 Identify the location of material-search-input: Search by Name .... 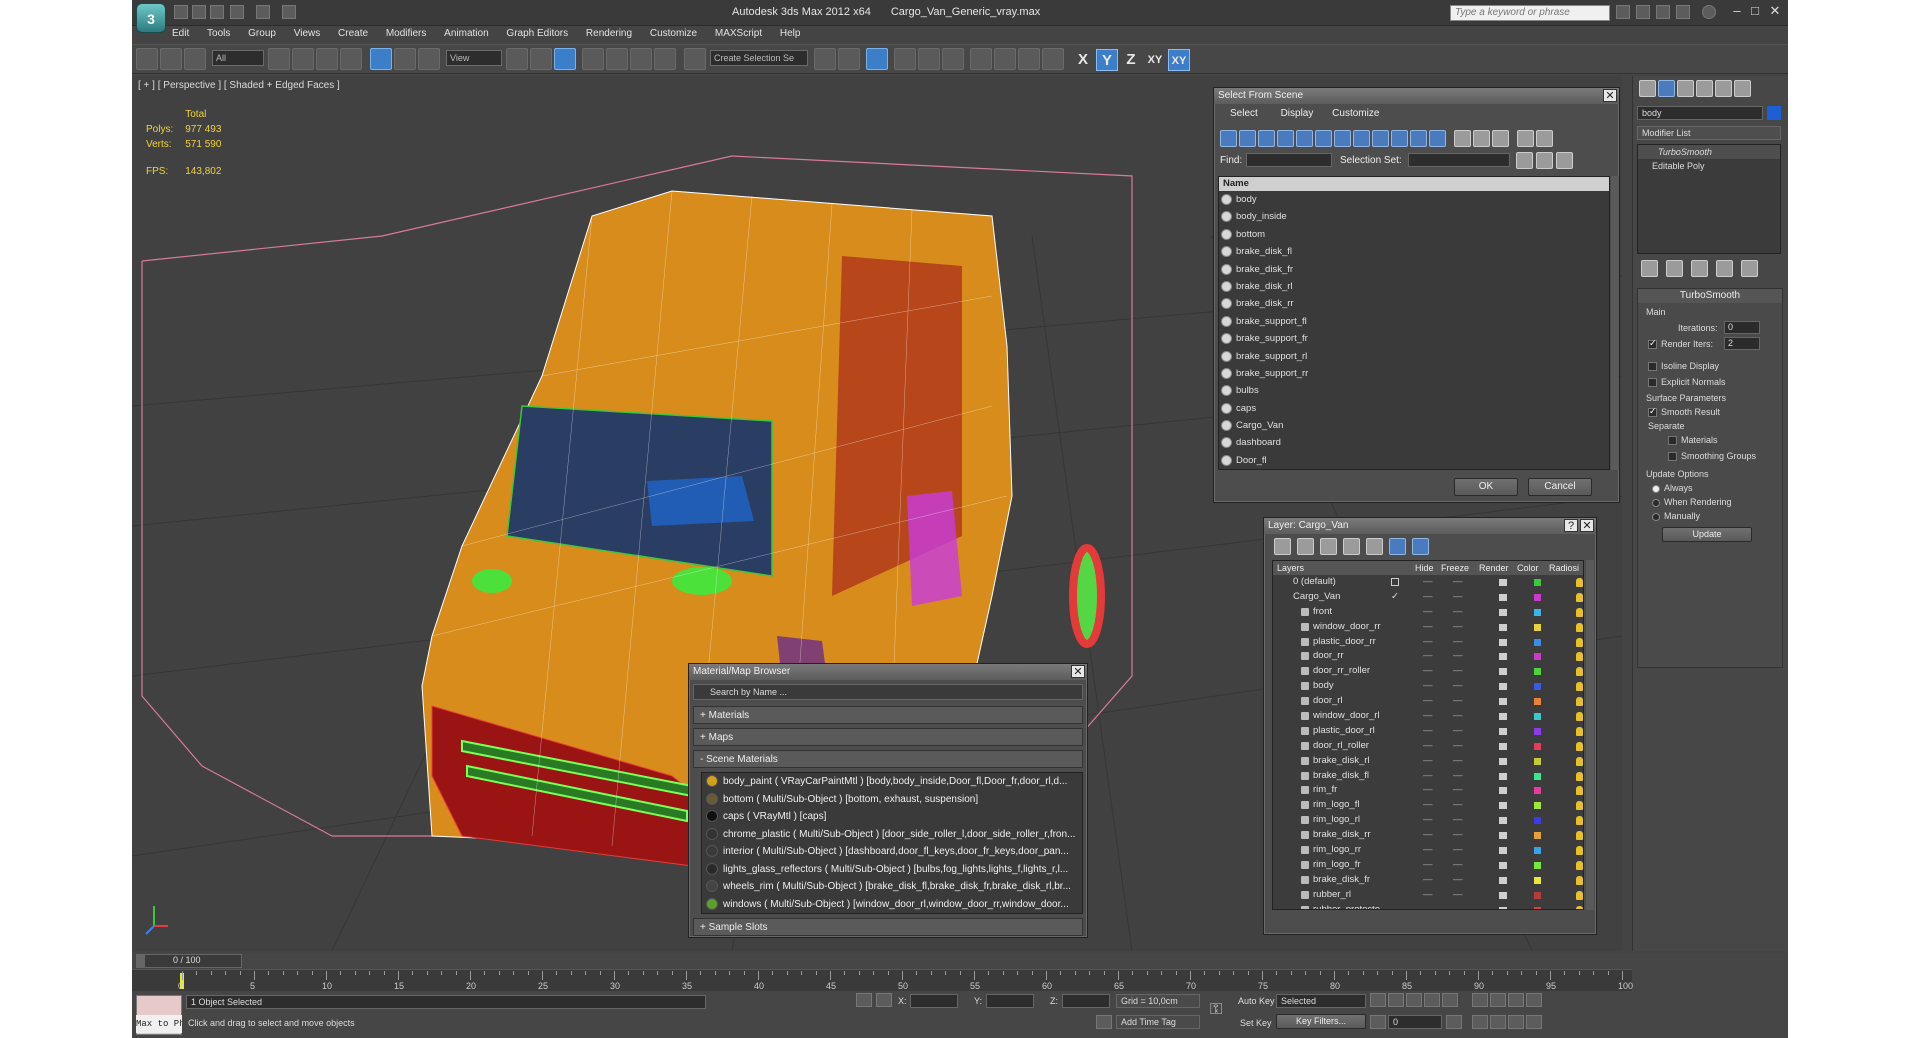
(888, 692).